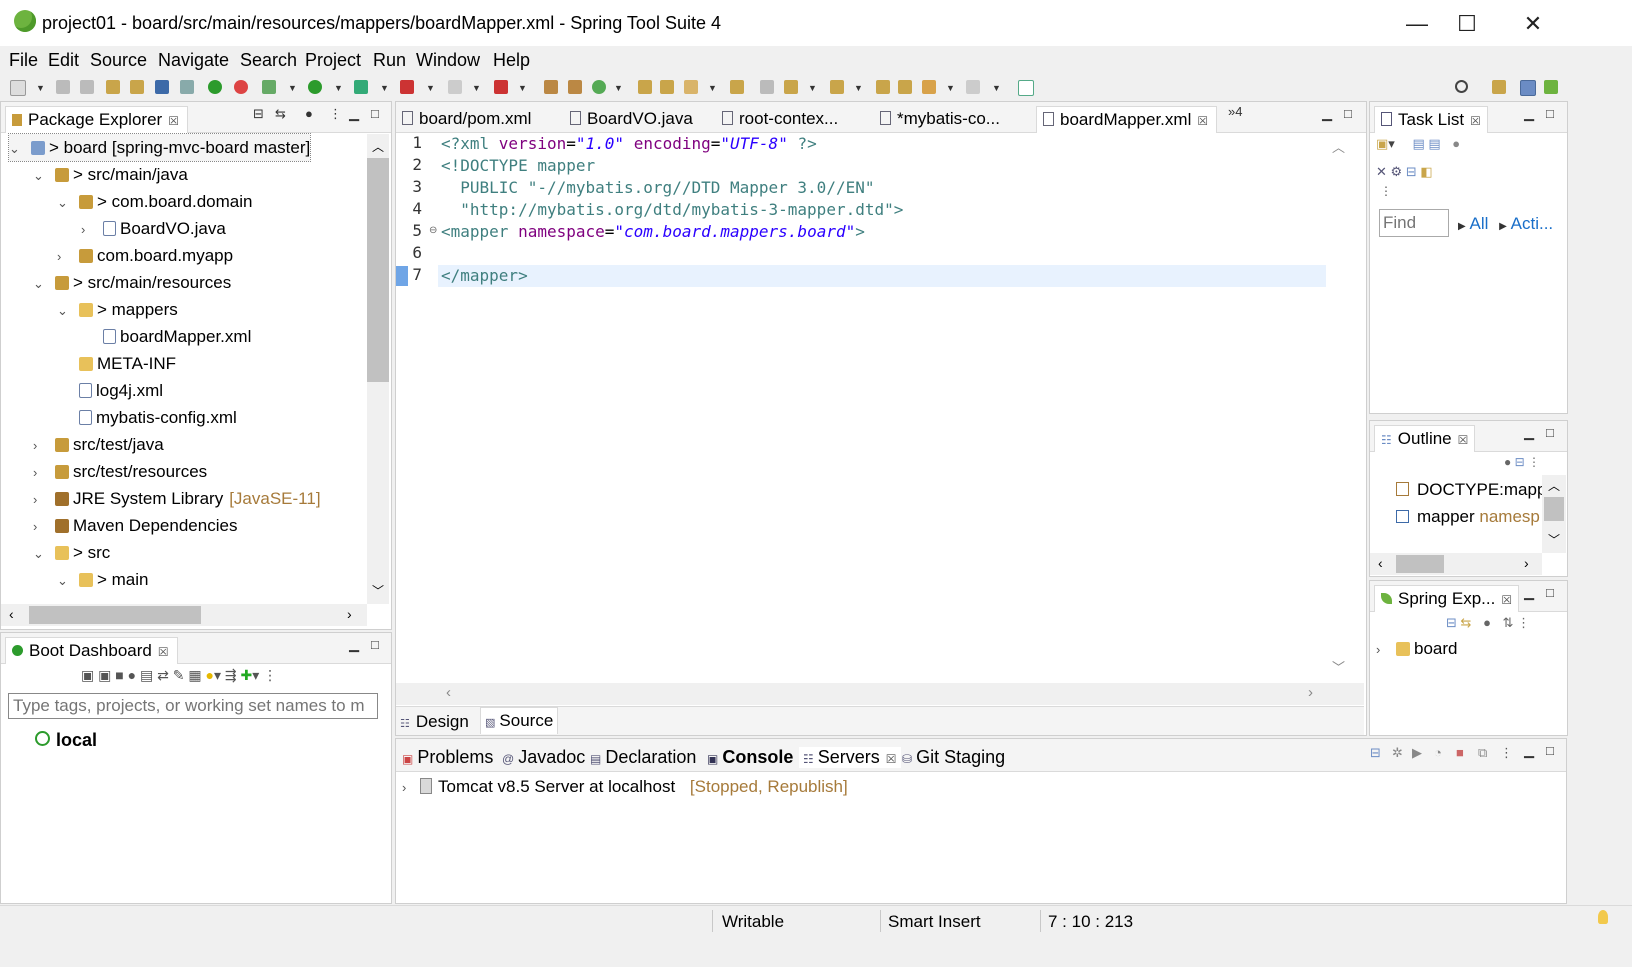 This screenshot has width=1632, height=967. I want to click on categorize-icon: ▤, so click(1418, 143).